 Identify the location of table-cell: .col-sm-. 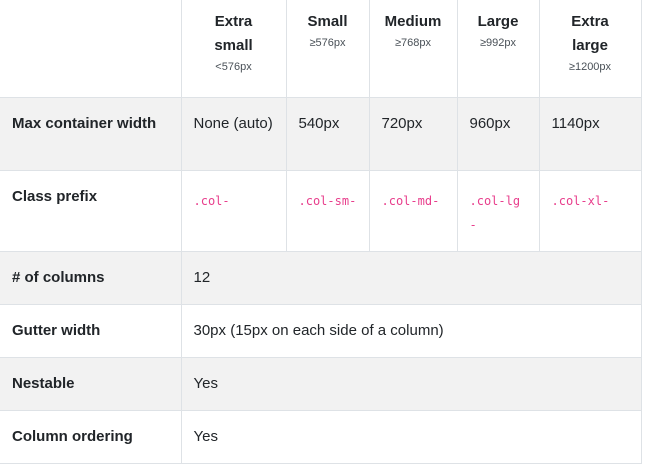
(328, 211).